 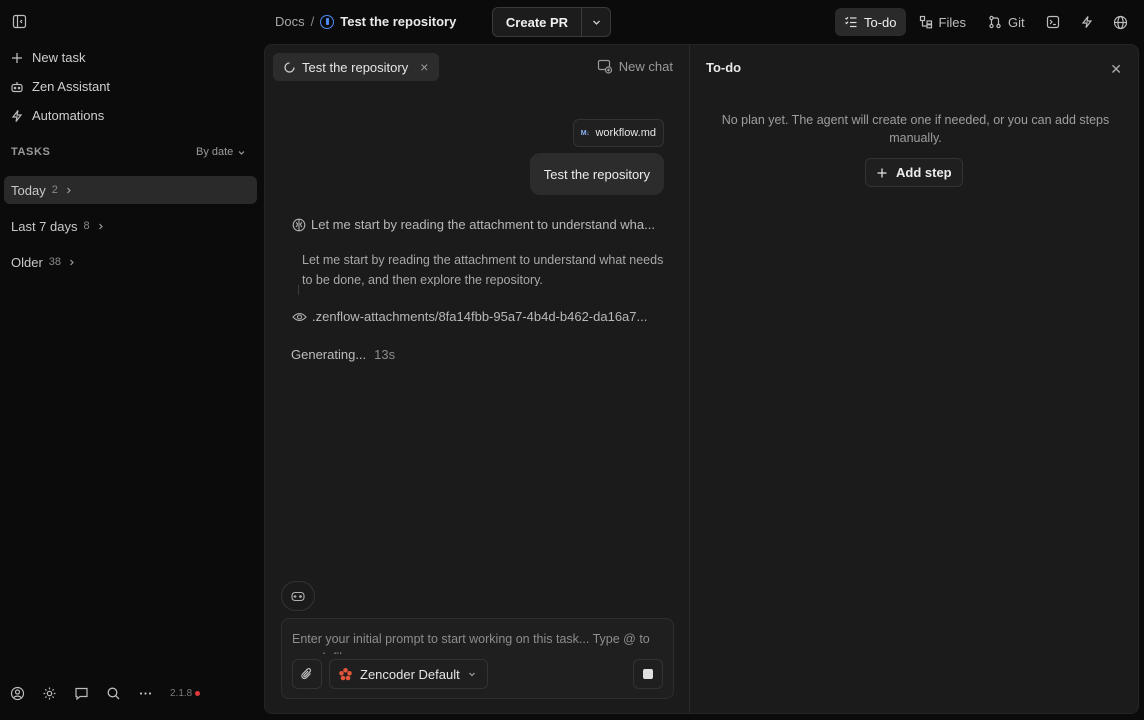 I want to click on create-pr-dropdown, so click(x=596, y=22).